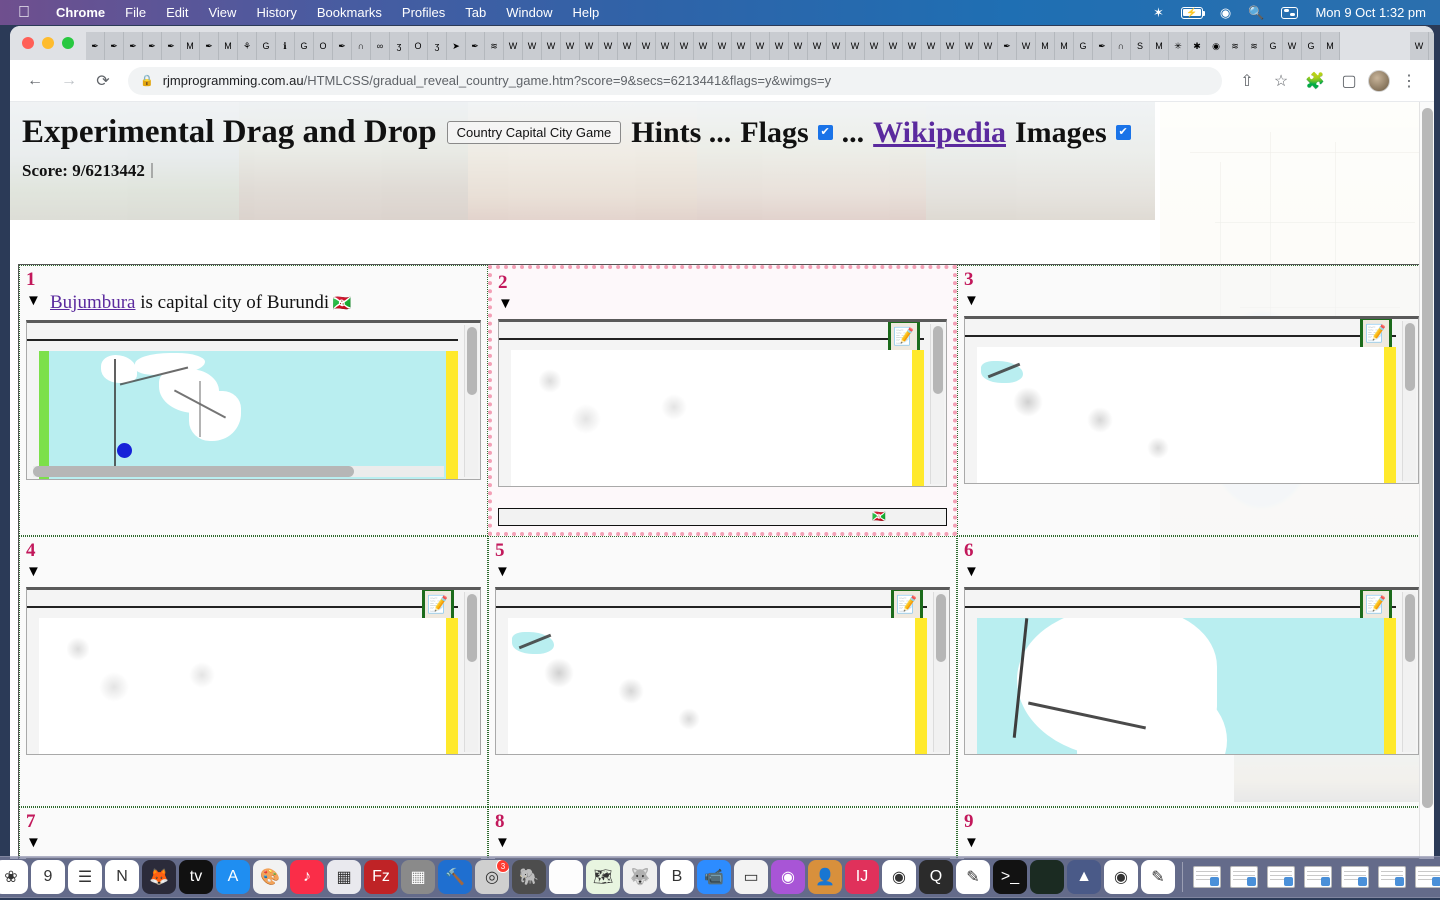 The height and width of the screenshot is (900, 1440). Describe the element at coordinates (825, 877) in the screenshot. I see `dock-item-contacts: 👤` at that location.